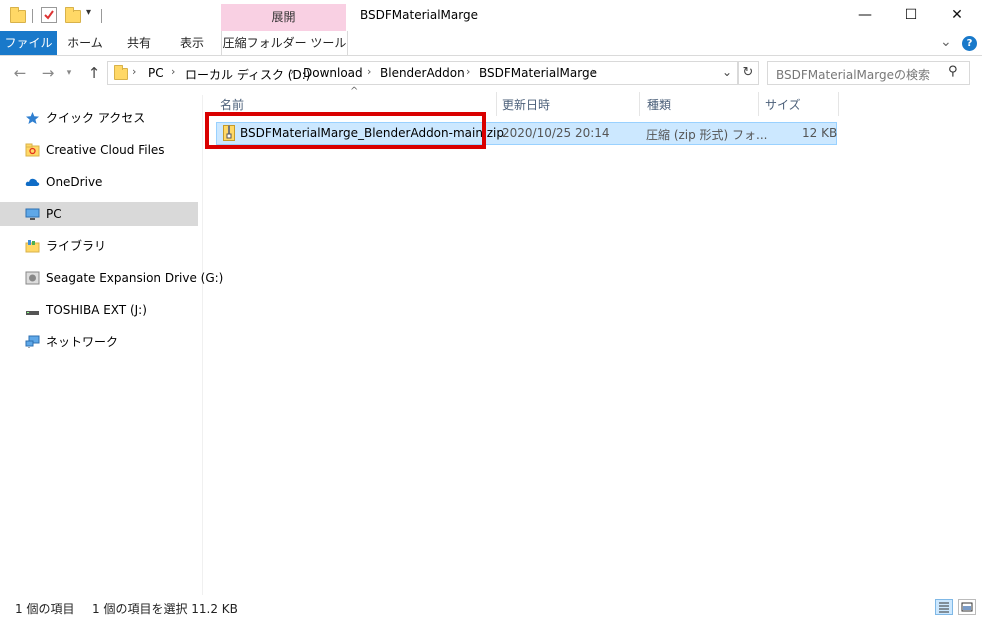  I want to click on collapse-ribbon-chevron-icon: ⌄, so click(946, 42).